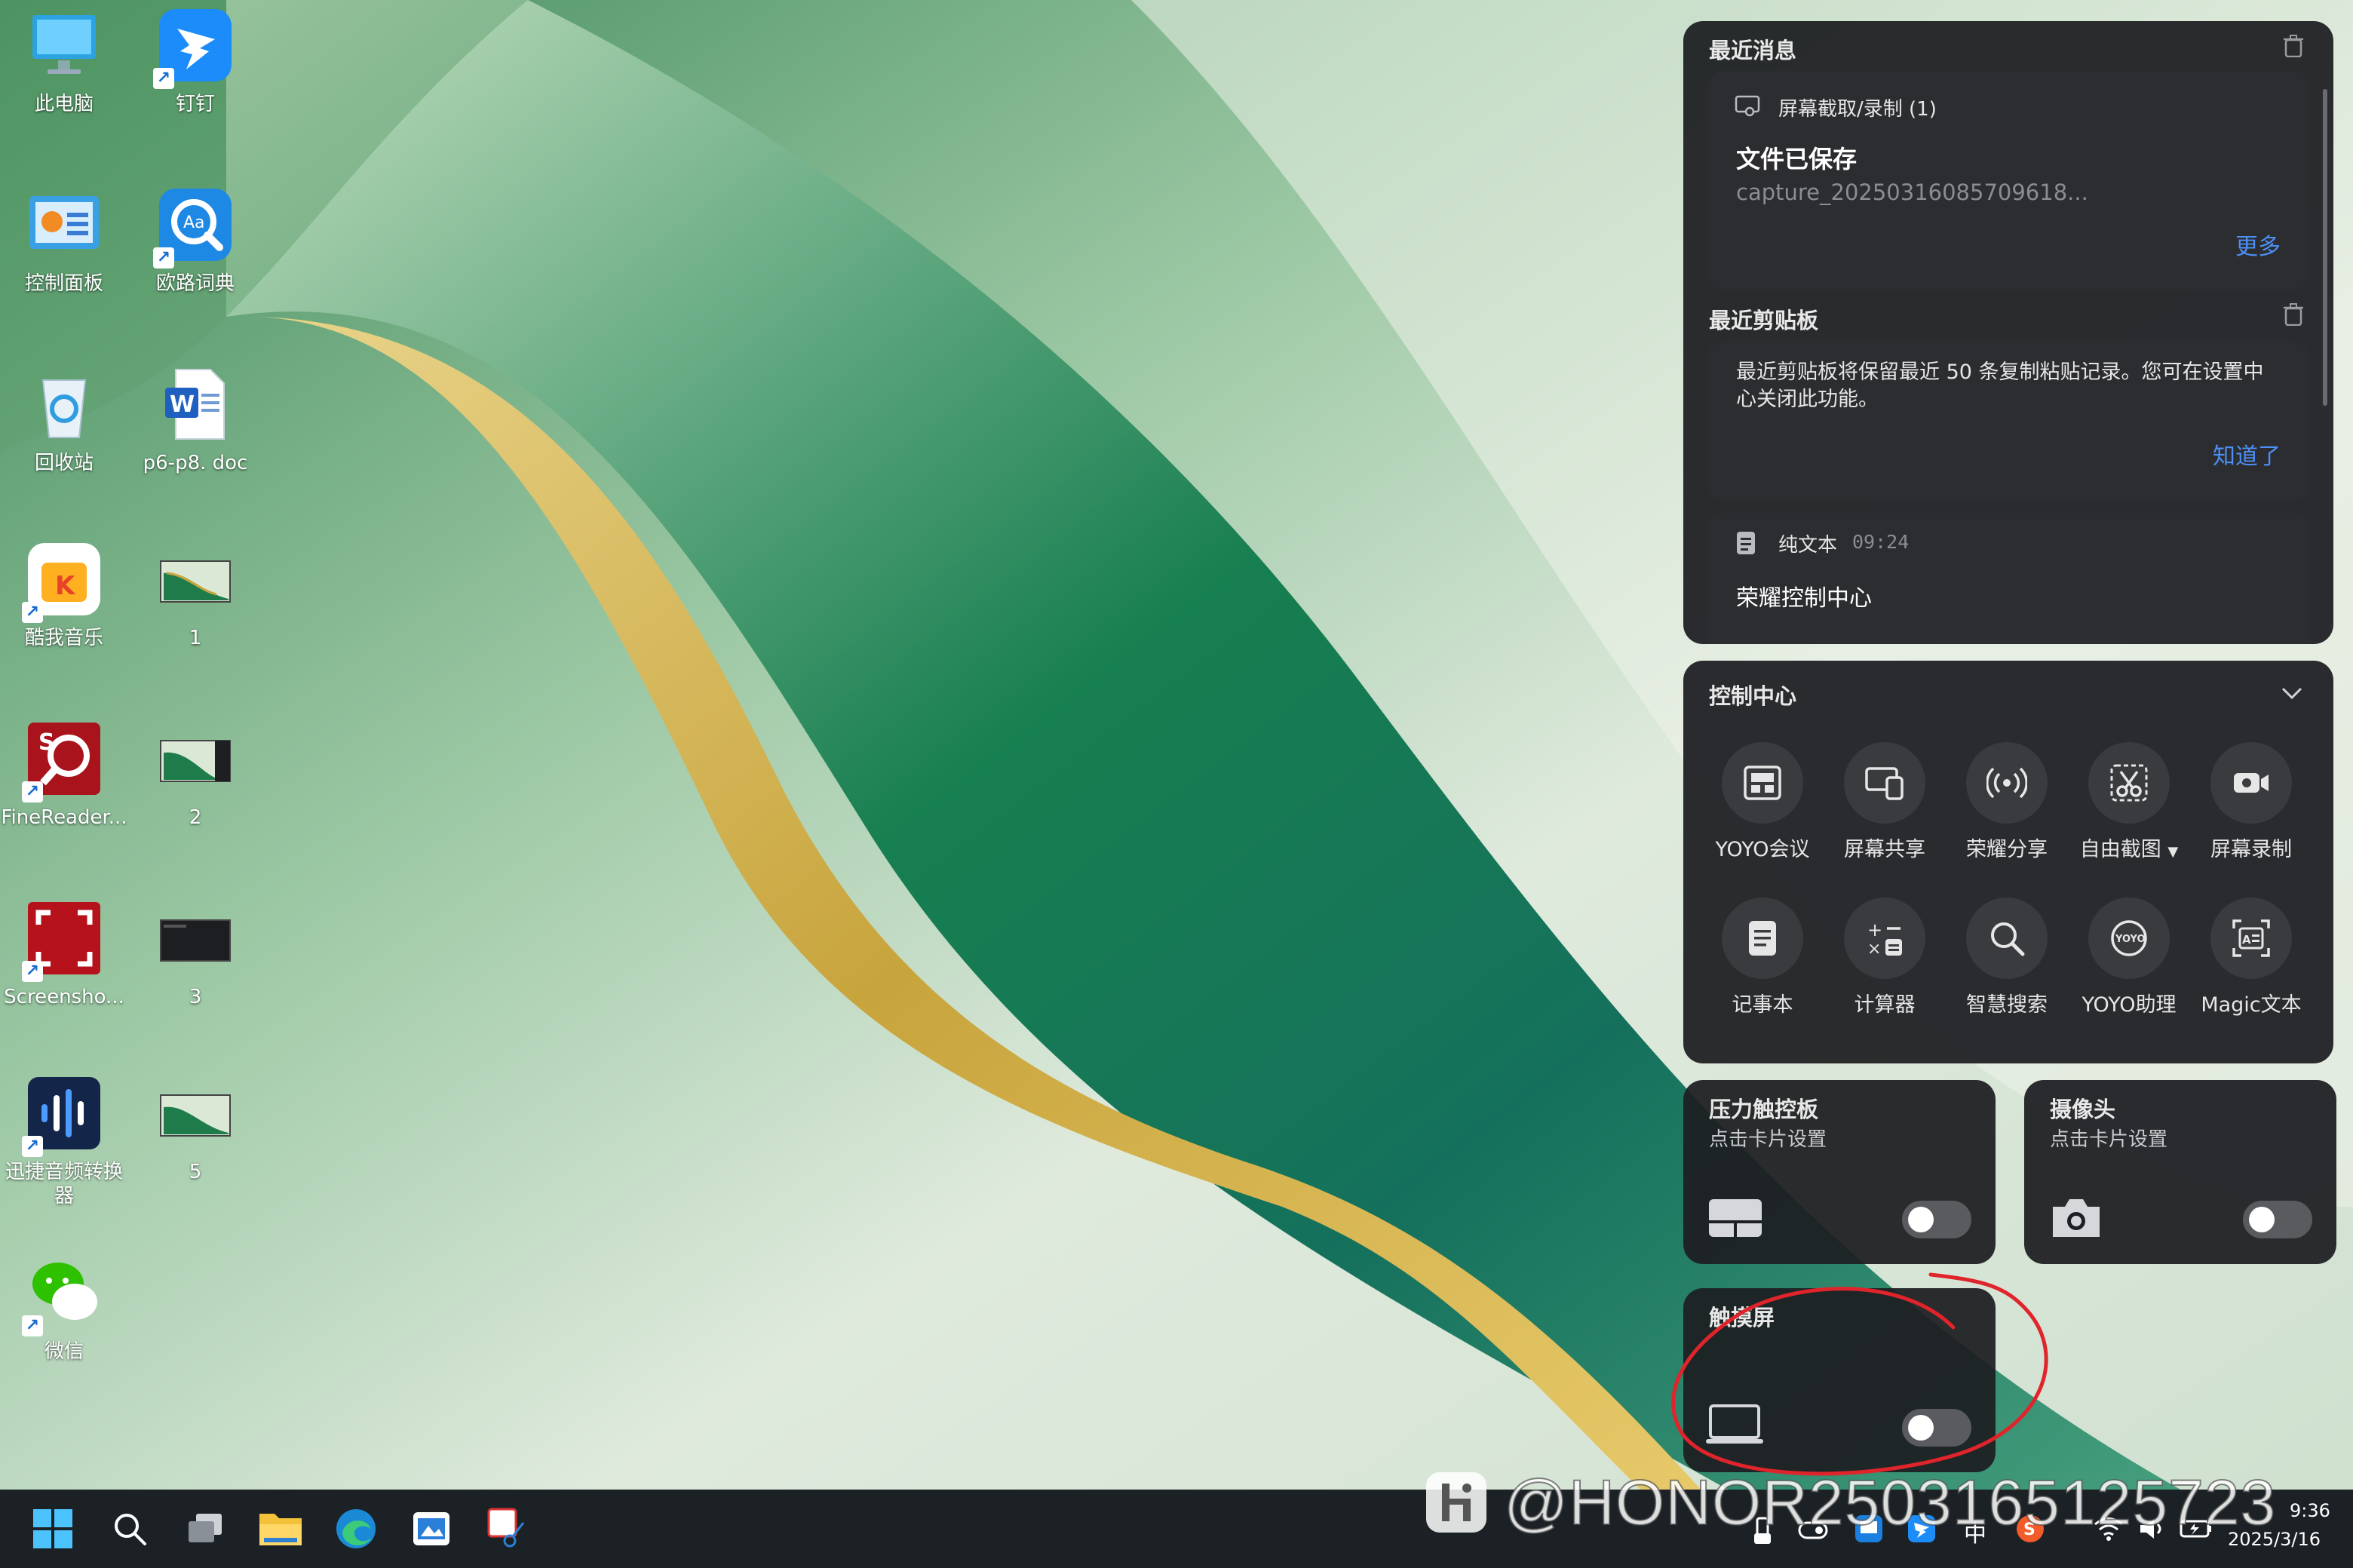  What do you see at coordinates (1762, 939) in the screenshot?
I see `notepad-icon` at bounding box center [1762, 939].